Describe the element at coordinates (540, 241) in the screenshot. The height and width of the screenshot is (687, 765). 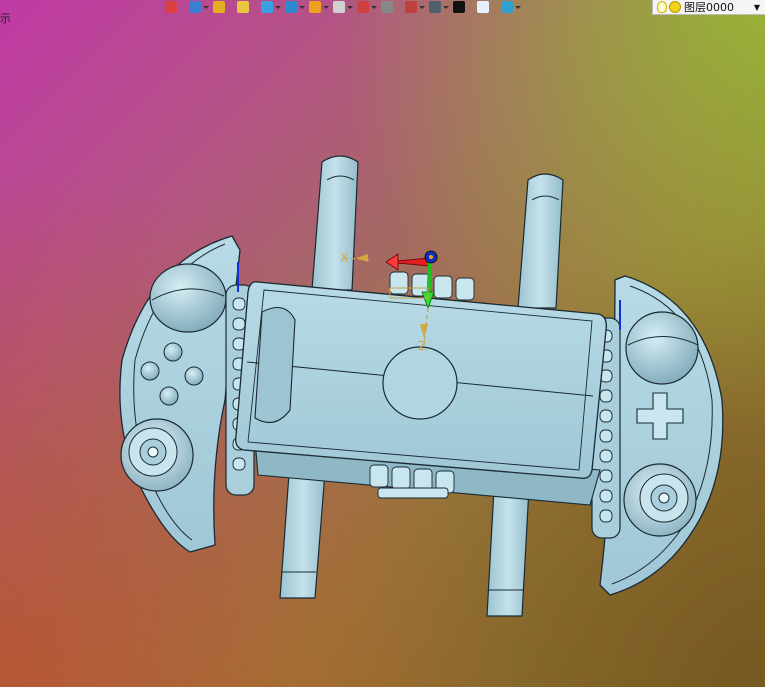
I see `leg-top-right` at that location.